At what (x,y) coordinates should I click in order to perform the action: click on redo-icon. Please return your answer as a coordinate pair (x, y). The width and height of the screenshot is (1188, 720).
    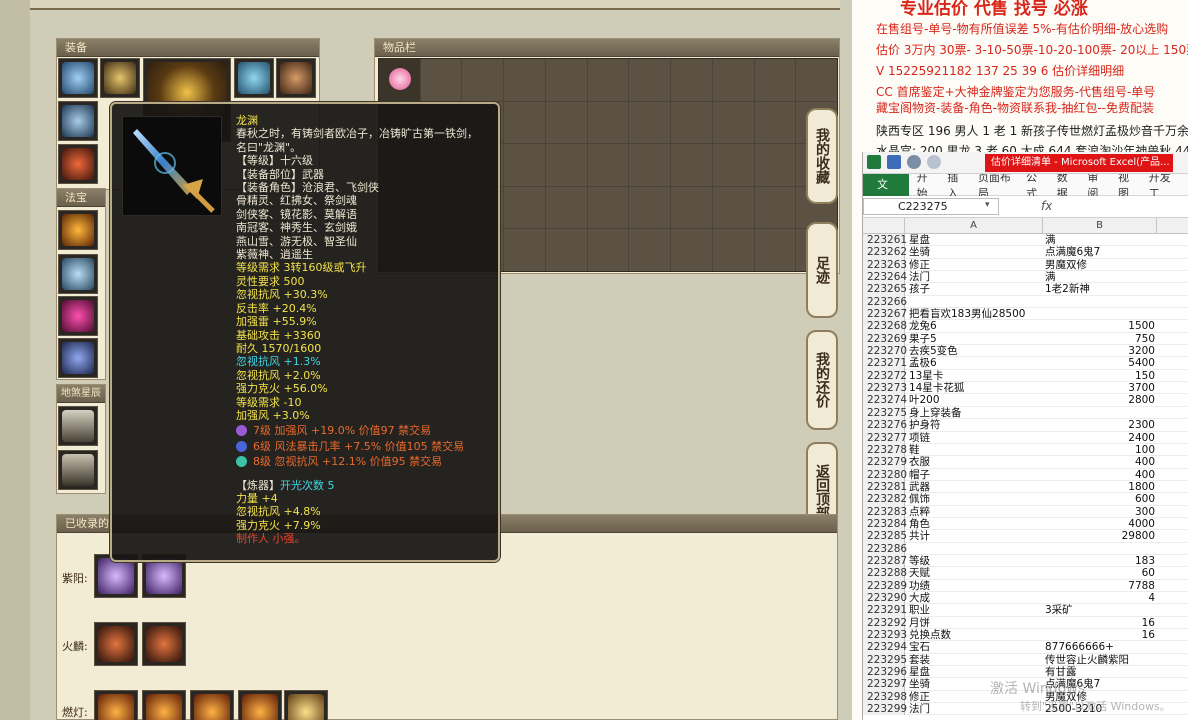
    Looking at the image, I should click on (934, 162).